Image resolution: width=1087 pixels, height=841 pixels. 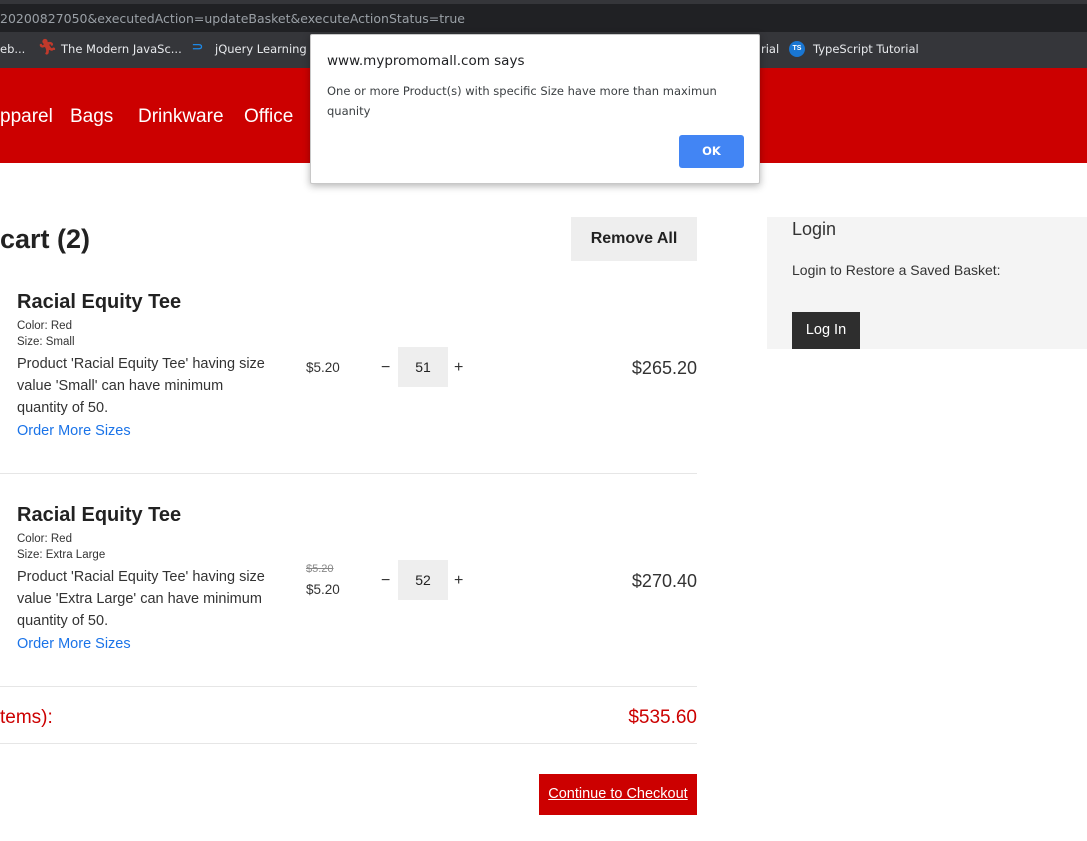 What do you see at coordinates (91, 117) in the screenshot?
I see `nav-item-bags: Bags` at bounding box center [91, 117].